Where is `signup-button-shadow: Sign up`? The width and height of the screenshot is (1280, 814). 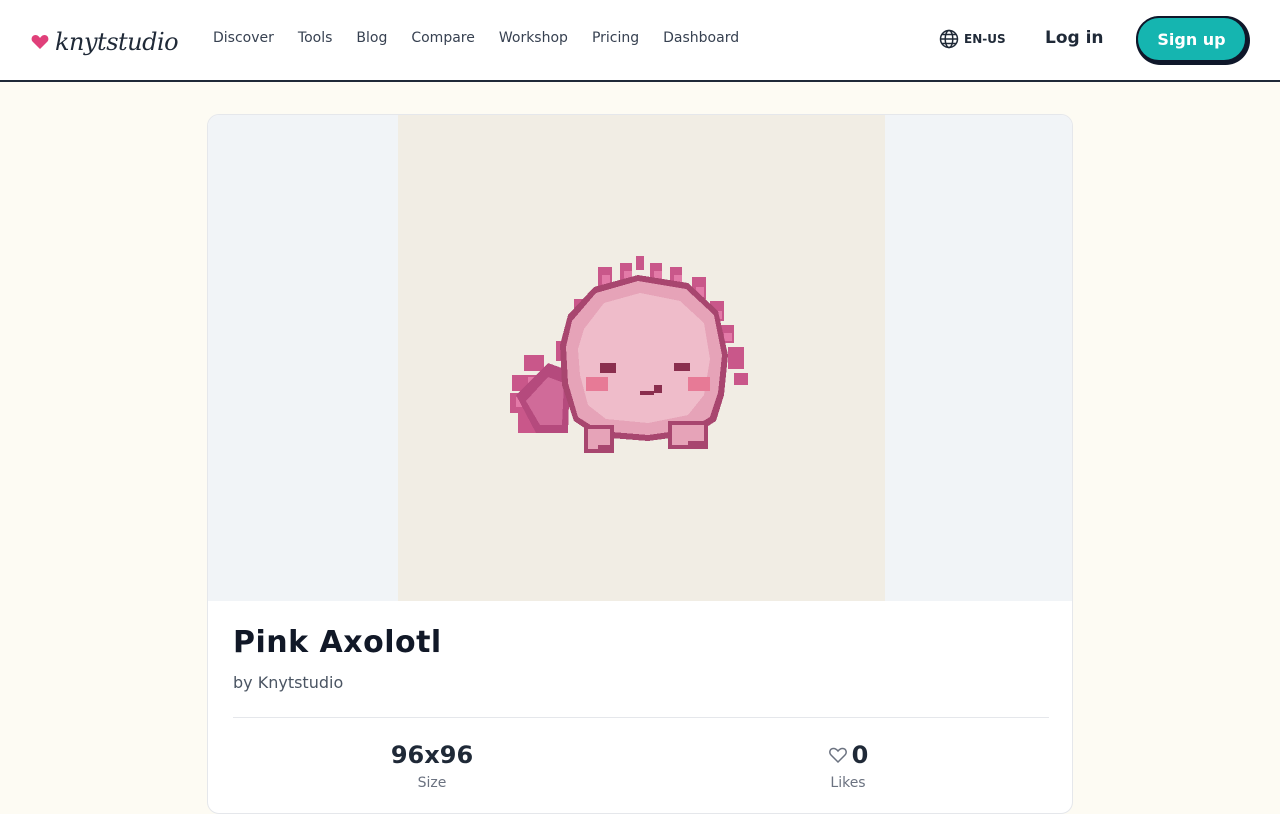
signup-button-shadow: Sign up is located at coordinates (1193, 40).